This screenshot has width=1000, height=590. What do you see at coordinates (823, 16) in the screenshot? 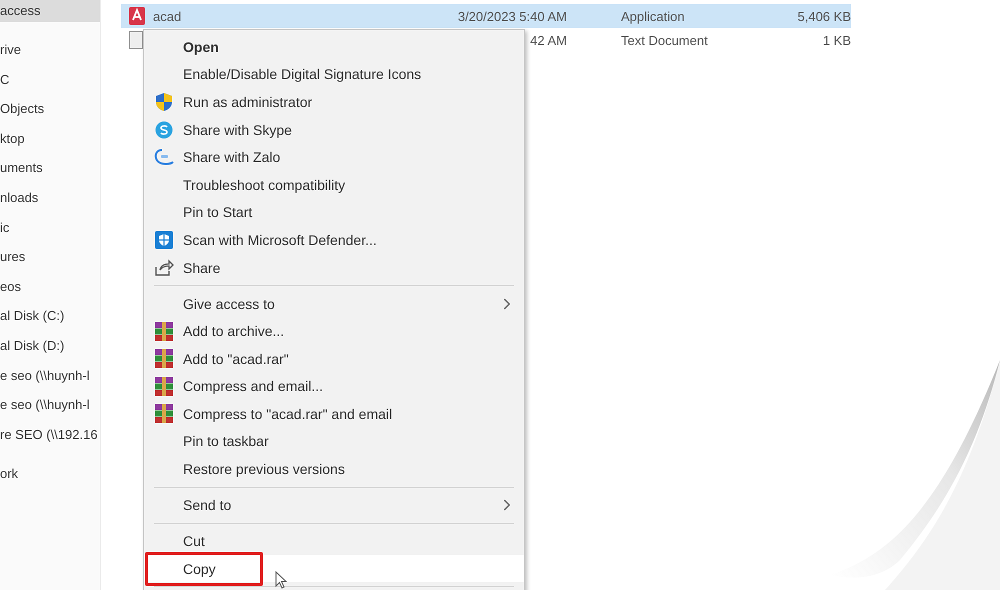
I see `size-cell-text: 5,406 KB` at bounding box center [823, 16].